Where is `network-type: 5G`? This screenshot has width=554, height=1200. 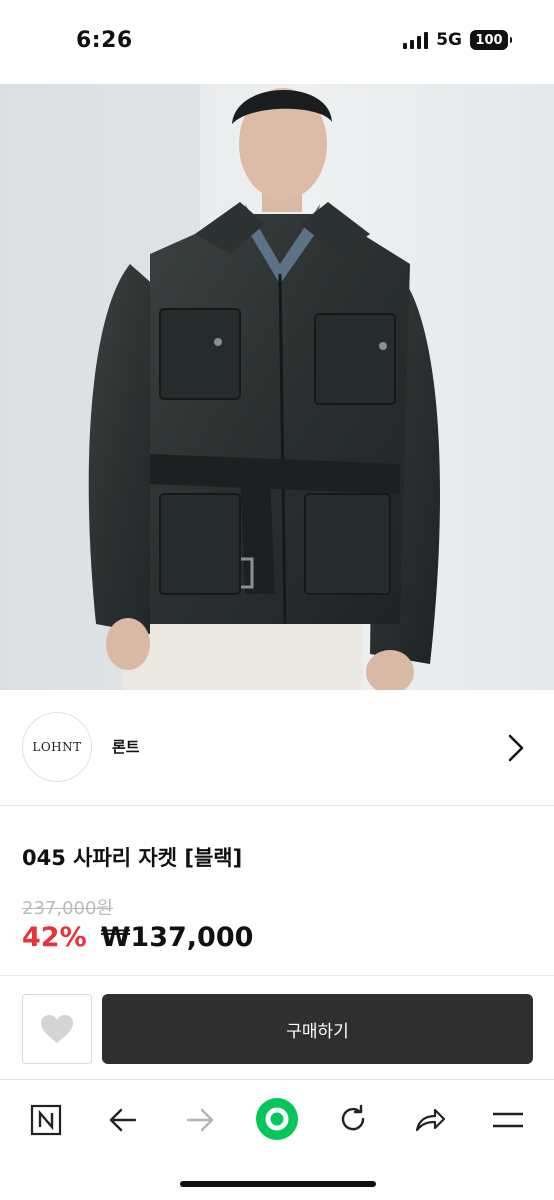
network-type: 5G is located at coordinates (449, 40).